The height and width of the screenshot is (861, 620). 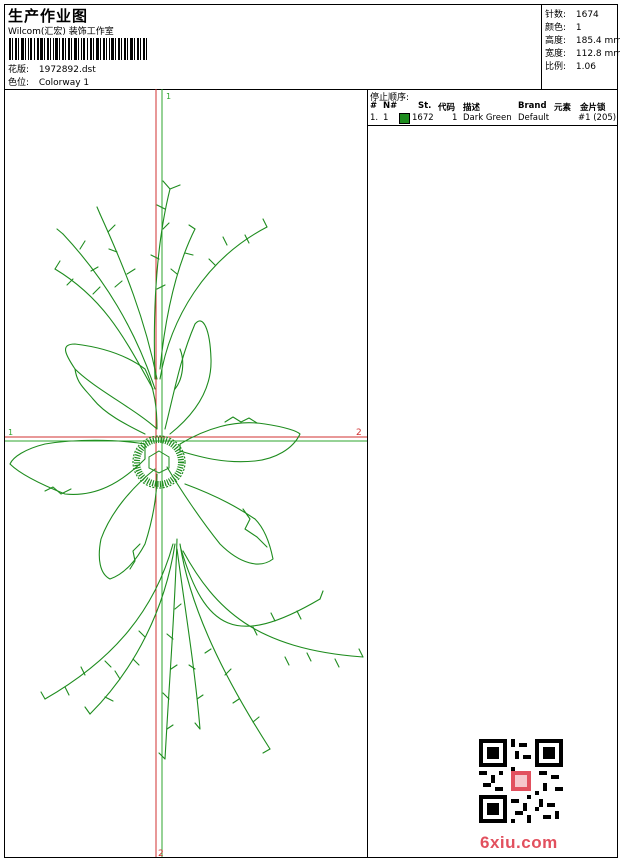 What do you see at coordinates (48, 16) in the screenshot?
I see `page-title: 生产作业图` at bounding box center [48, 16].